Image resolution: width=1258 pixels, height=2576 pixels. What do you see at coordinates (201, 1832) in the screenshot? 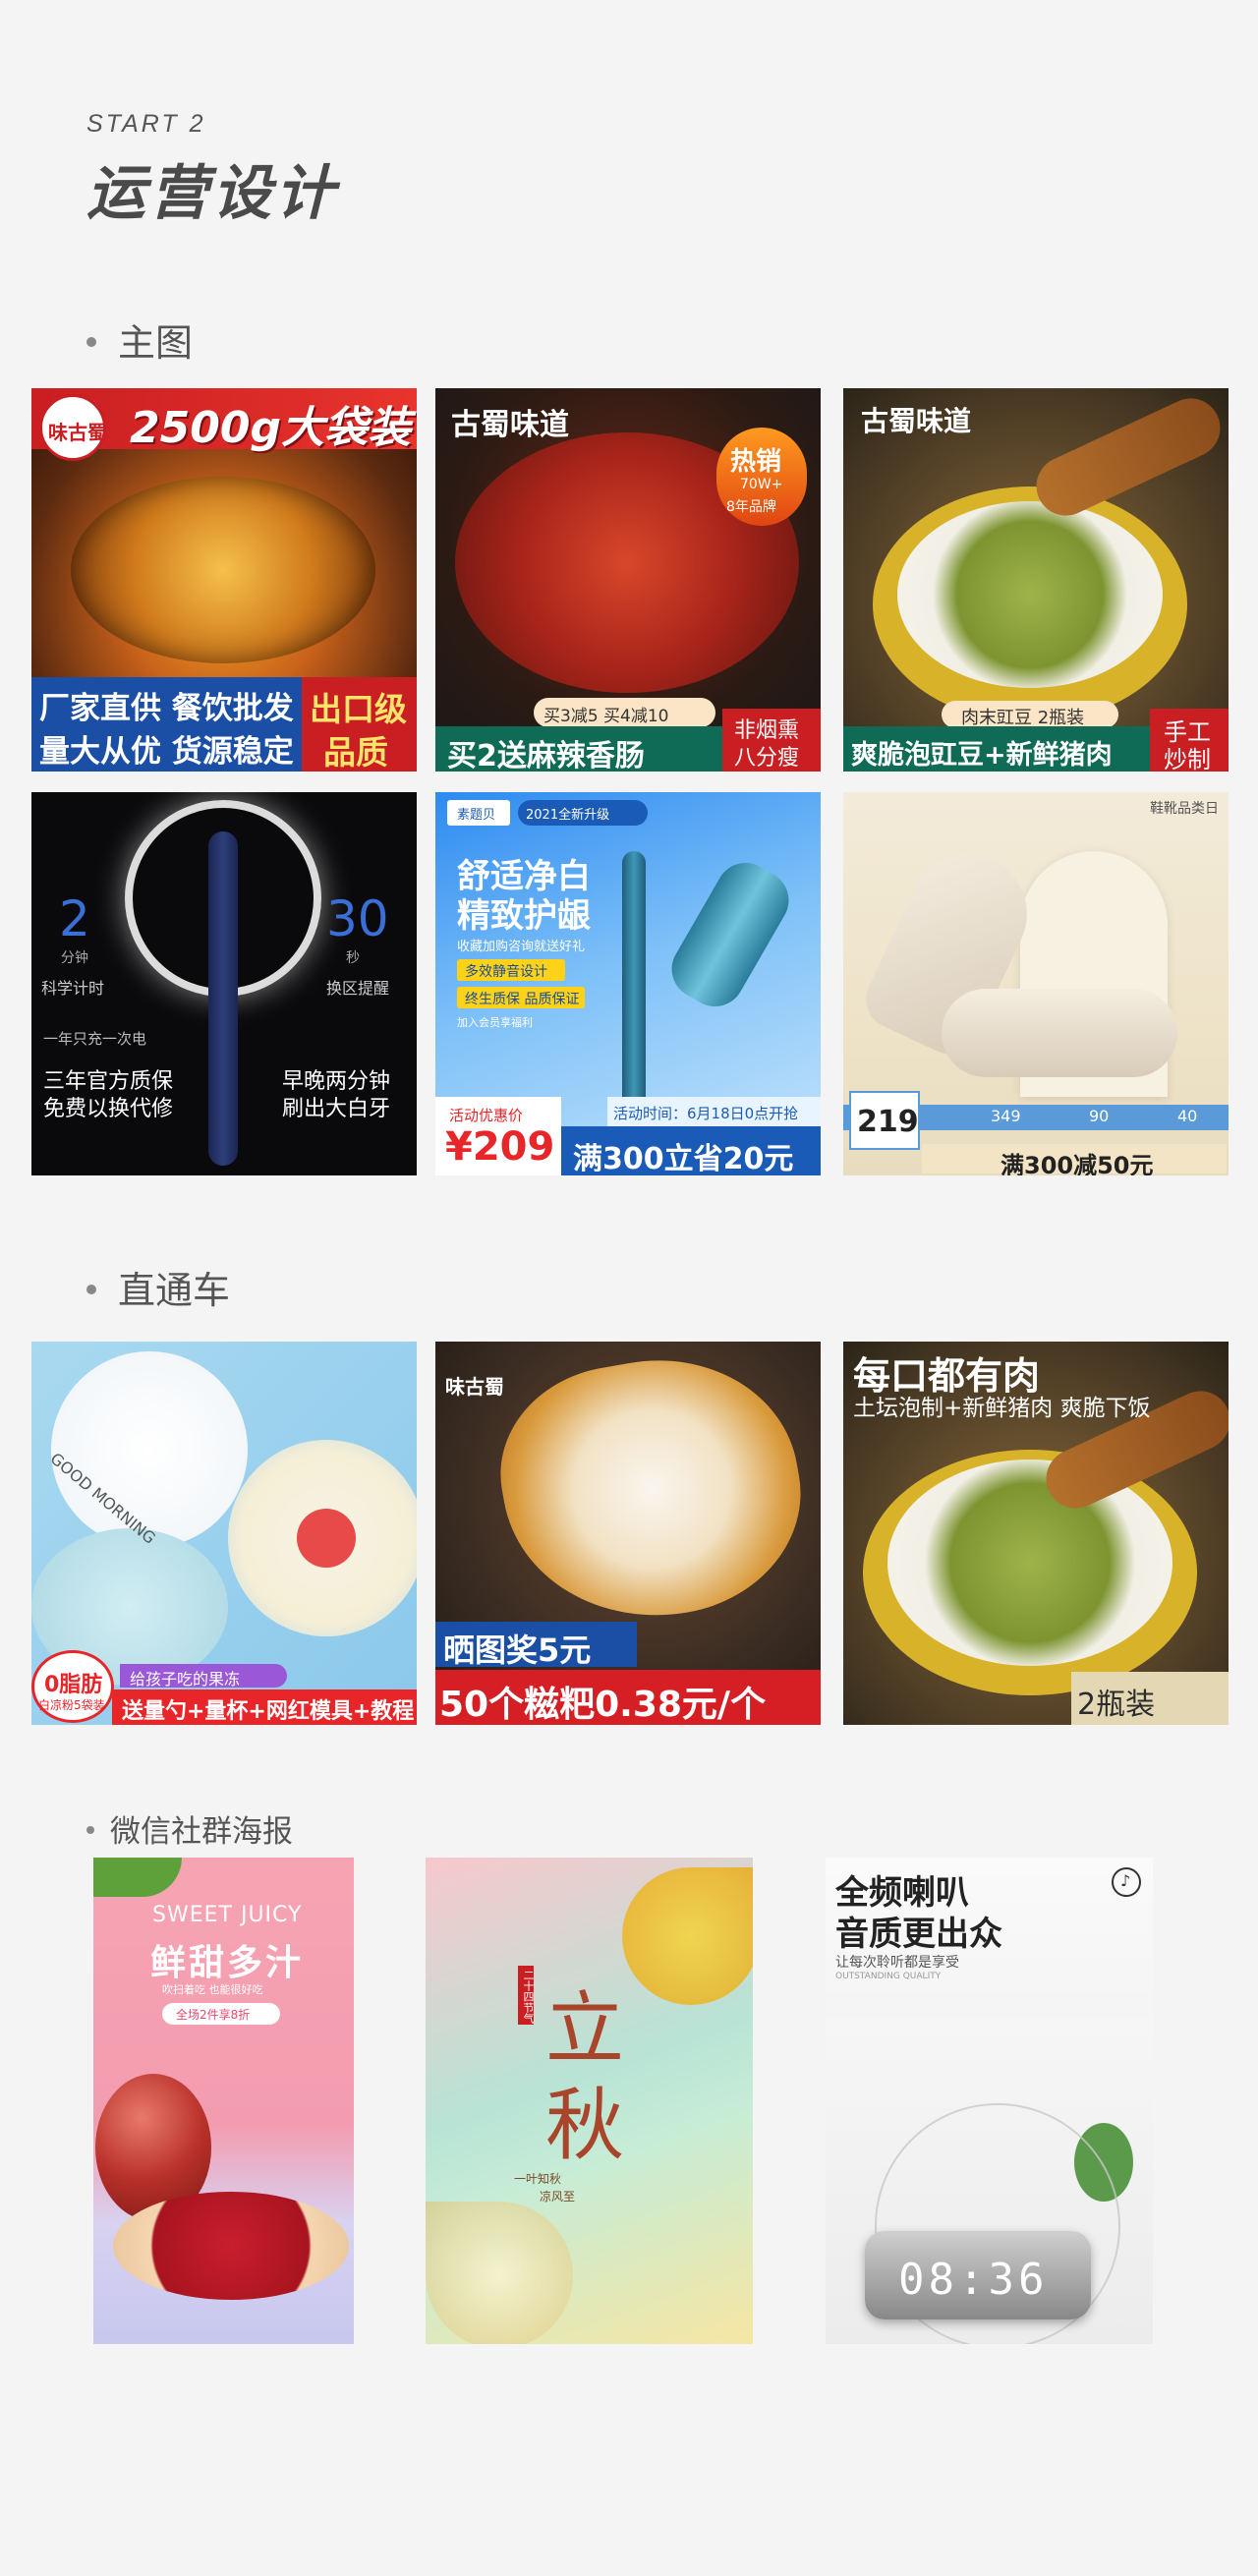
I see `section-label: 微信社群海报` at bounding box center [201, 1832].